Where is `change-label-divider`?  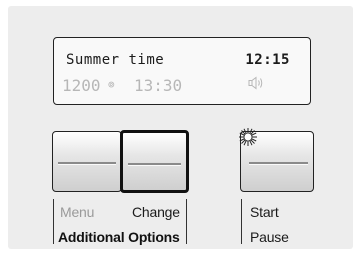
change-label-divider is located at coordinates (187, 221).